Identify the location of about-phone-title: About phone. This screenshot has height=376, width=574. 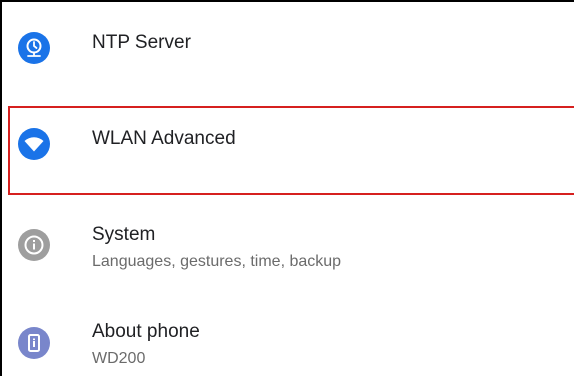
(146, 331).